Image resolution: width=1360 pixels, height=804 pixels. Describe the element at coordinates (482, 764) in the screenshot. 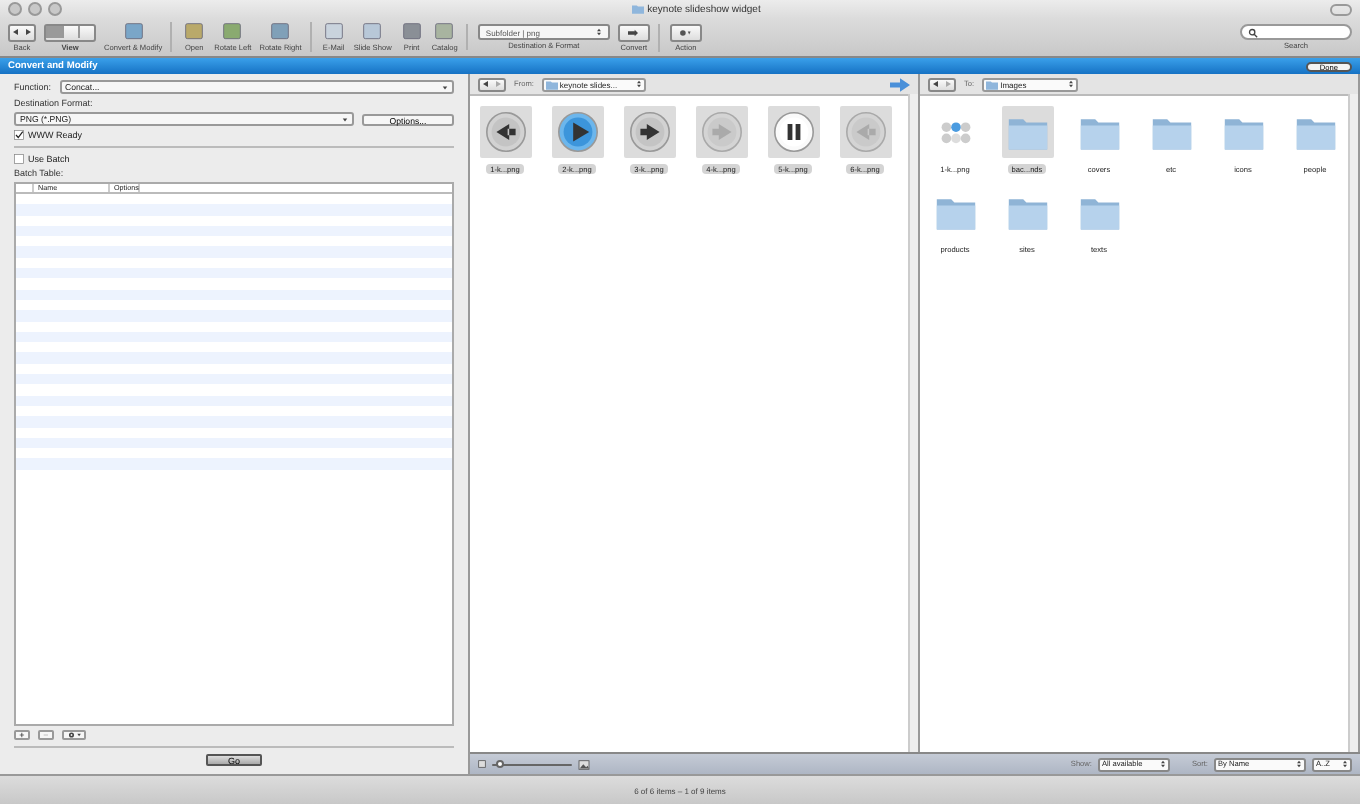

I see `small-image-icon` at that location.